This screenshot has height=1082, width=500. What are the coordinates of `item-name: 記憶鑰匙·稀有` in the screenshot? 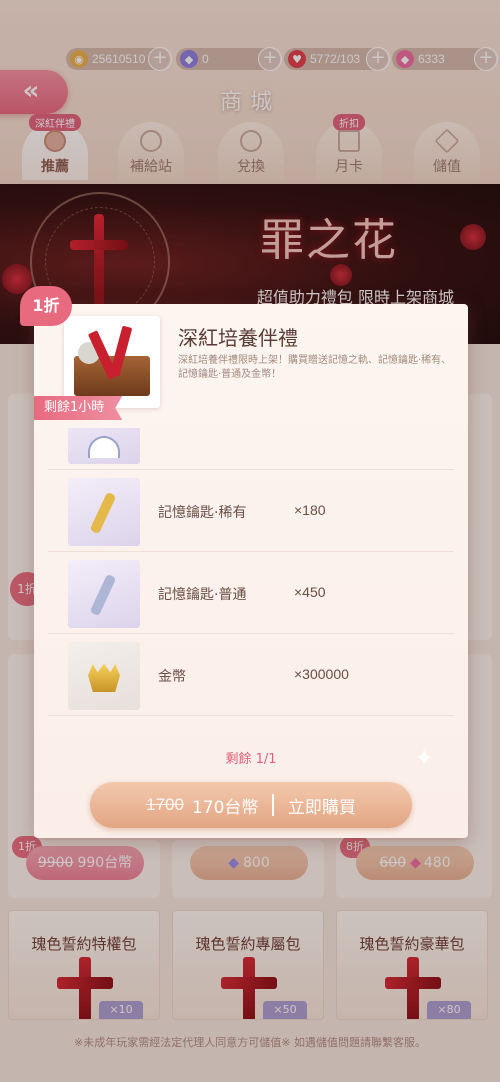 It's located at (202, 513).